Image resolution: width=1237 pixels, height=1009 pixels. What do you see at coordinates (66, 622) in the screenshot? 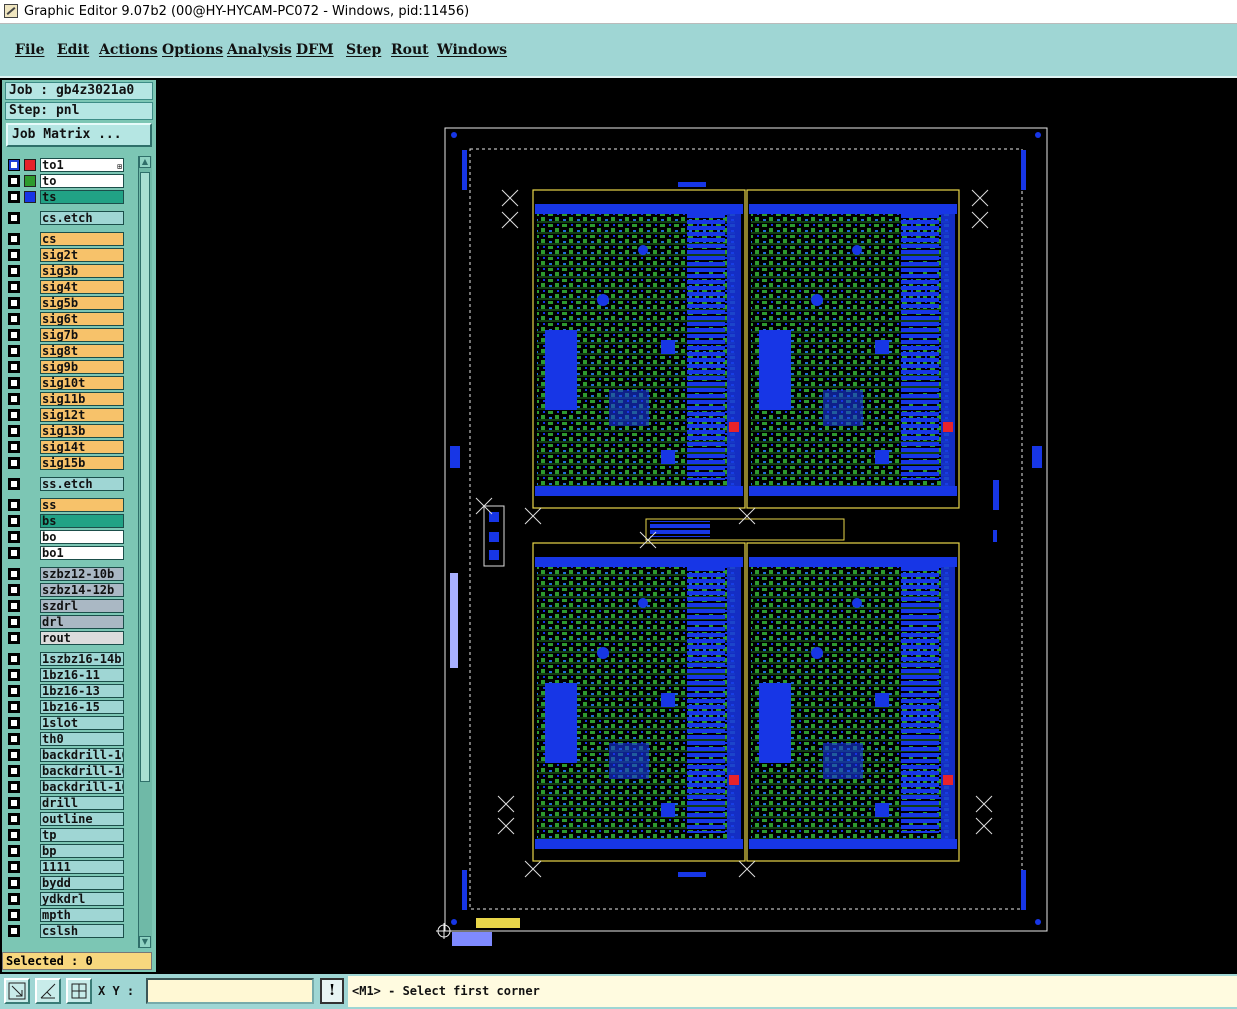
I see `layer-row: drl` at bounding box center [66, 622].